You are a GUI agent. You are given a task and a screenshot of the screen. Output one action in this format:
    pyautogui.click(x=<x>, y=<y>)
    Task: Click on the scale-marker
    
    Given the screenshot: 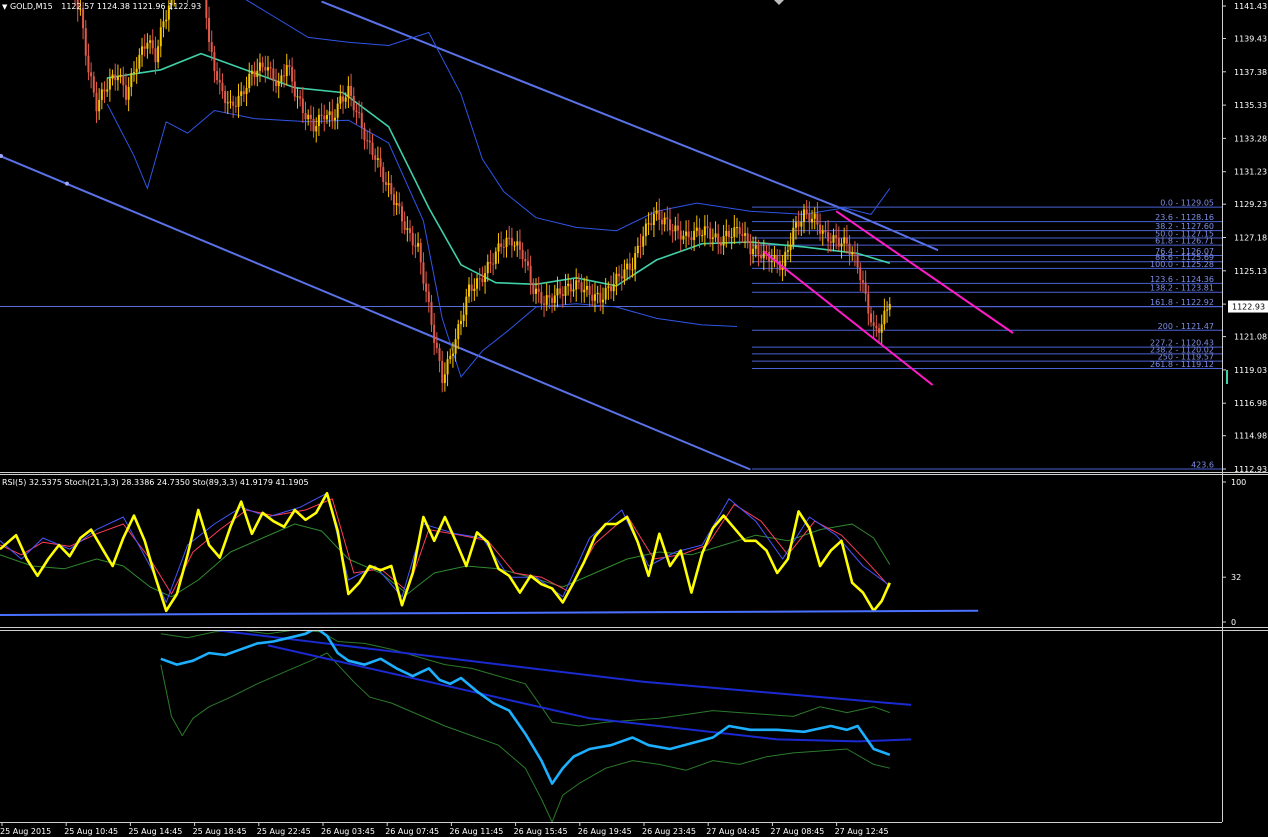 What is the action you would take?
    pyautogui.click(x=1227, y=377)
    